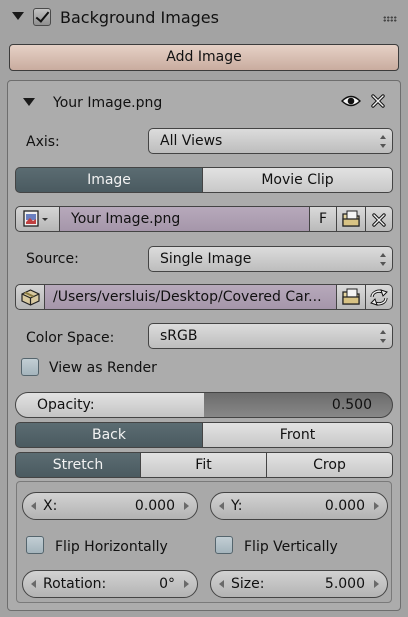 This screenshot has width=408, height=617. Describe the element at coordinates (111, 547) in the screenshot. I see `flip-horizontally-label: Flip Horizontally` at that location.